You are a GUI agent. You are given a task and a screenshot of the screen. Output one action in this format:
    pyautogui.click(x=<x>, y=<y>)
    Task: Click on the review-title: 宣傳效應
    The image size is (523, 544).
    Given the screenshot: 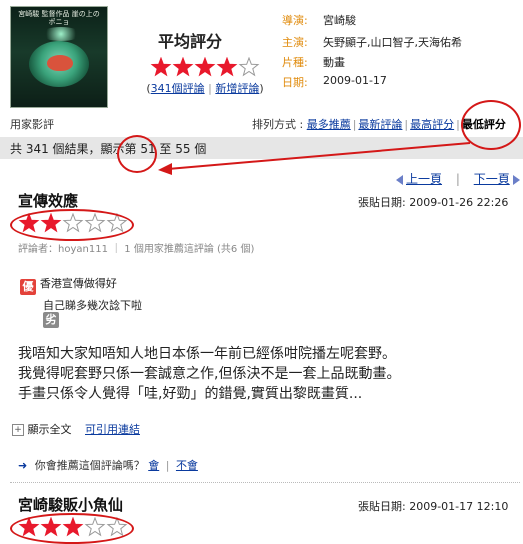 What is the action you would take?
    pyautogui.click(x=48, y=200)
    